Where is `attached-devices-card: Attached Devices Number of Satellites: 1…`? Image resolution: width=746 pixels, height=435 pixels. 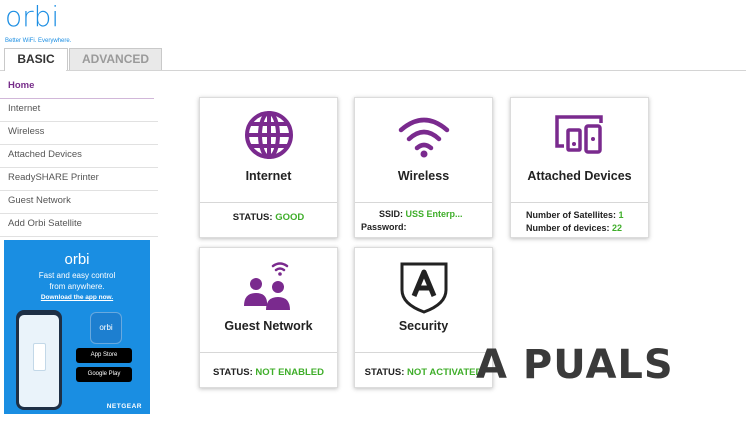
attached-devices-card: Attached Devices Number of Satellites: 1… is located at coordinates (579, 167).